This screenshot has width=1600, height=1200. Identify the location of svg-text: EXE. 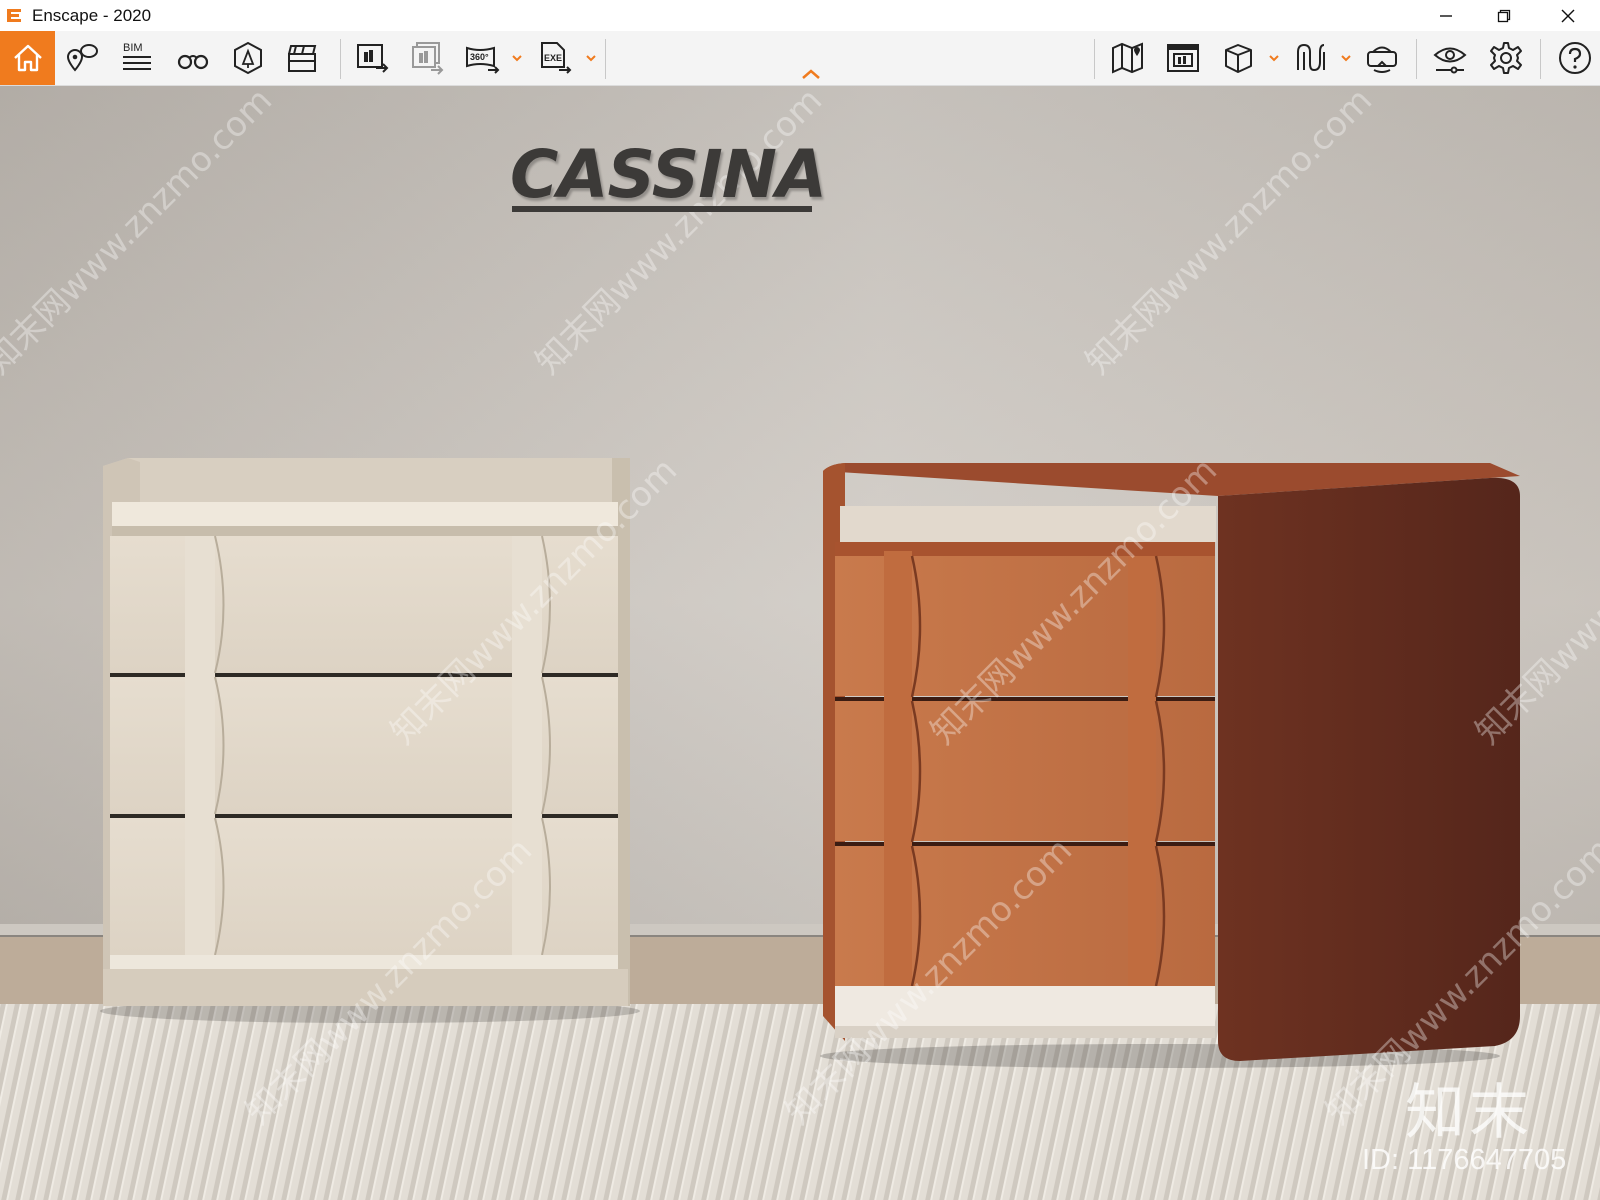
(553, 58).